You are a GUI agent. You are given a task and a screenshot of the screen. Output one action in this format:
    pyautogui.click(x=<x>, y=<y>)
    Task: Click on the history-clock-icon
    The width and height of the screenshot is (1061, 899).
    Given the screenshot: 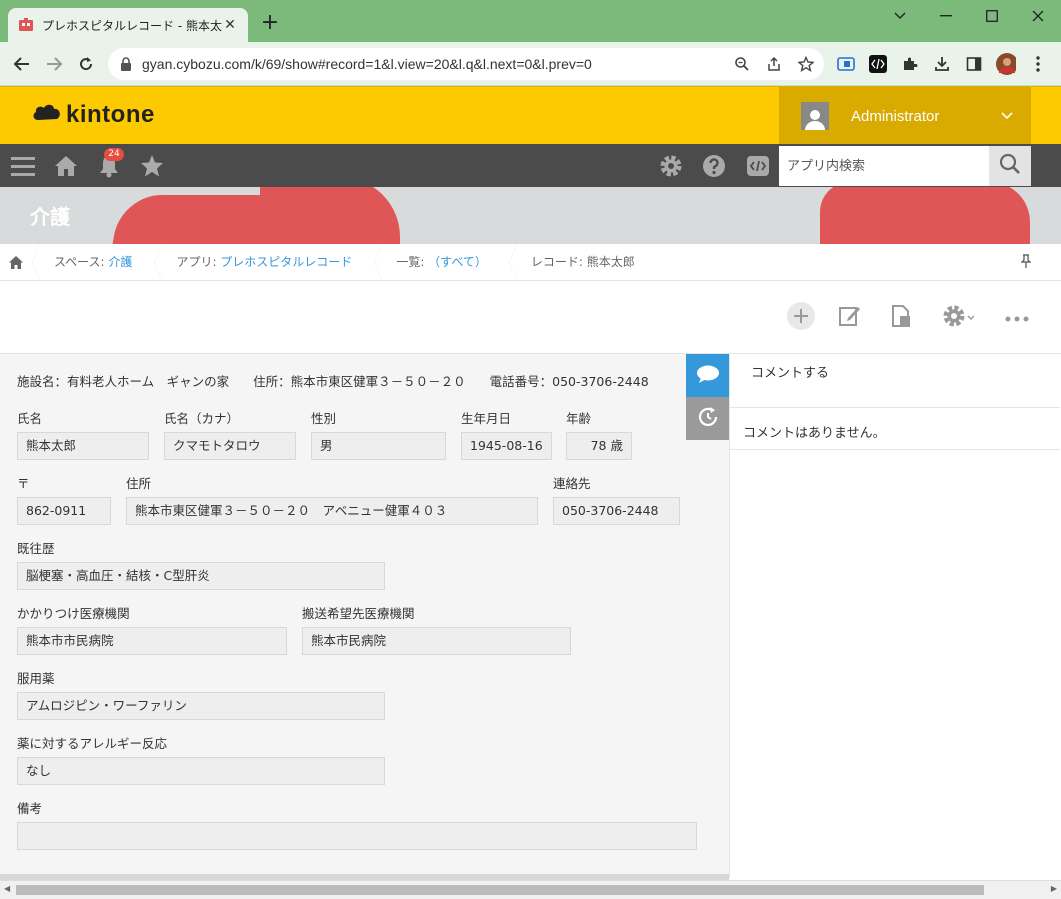 What is the action you would take?
    pyautogui.click(x=708, y=419)
    